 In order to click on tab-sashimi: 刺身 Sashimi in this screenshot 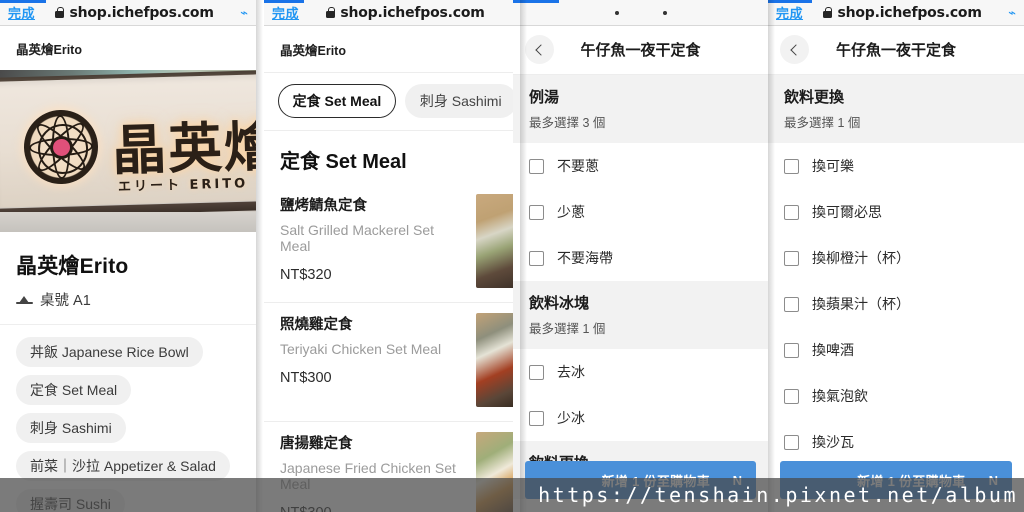, I will do `click(460, 101)`.